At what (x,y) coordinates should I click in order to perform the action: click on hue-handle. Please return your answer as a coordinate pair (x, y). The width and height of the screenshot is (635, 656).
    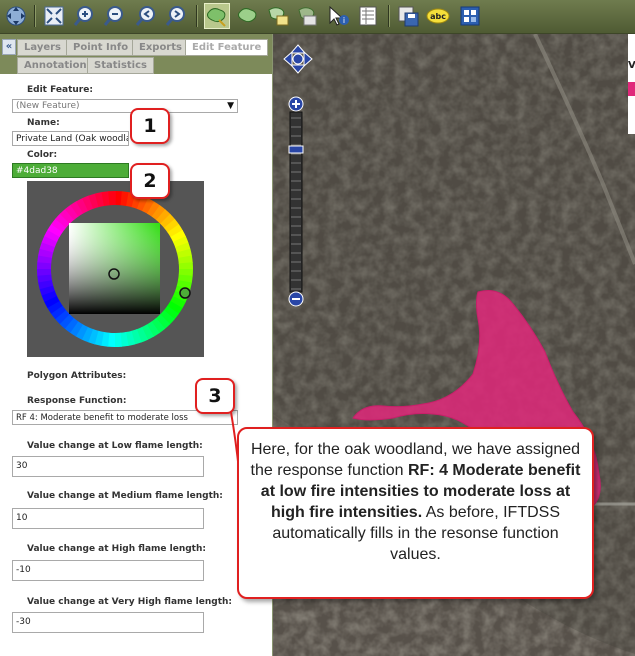
    Looking at the image, I should click on (185, 293).